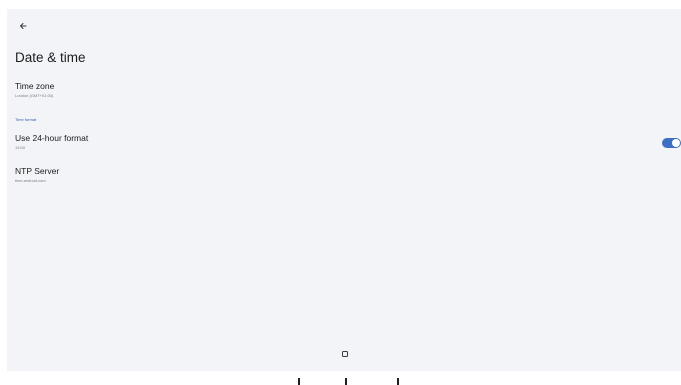  I want to click on ntp-server-setting: NTP Server time.android.com, so click(344, 178).